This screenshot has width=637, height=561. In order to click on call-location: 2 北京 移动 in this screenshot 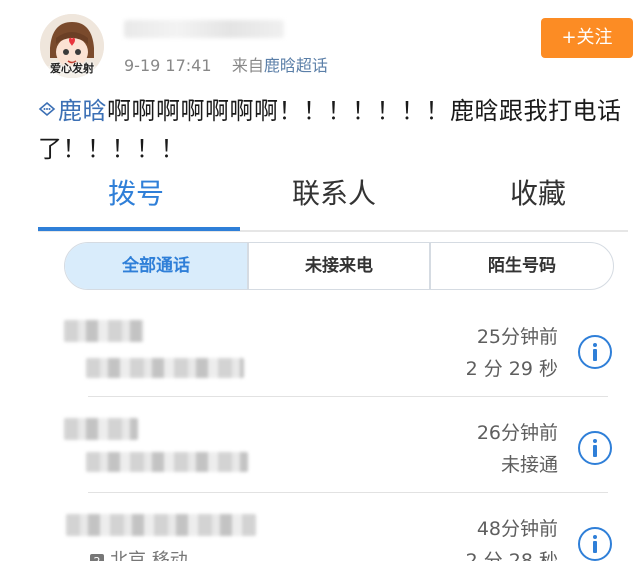, I will do `click(139, 553)`.